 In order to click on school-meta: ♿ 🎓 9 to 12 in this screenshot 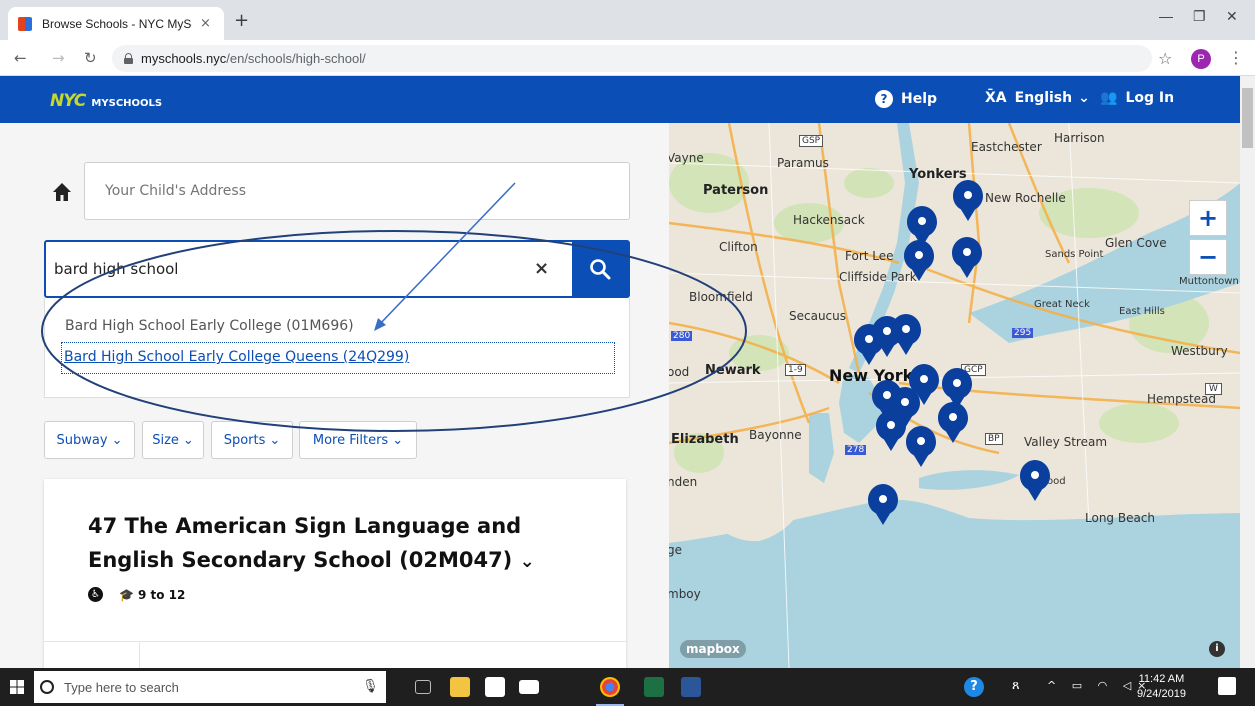, I will do `click(136, 594)`.